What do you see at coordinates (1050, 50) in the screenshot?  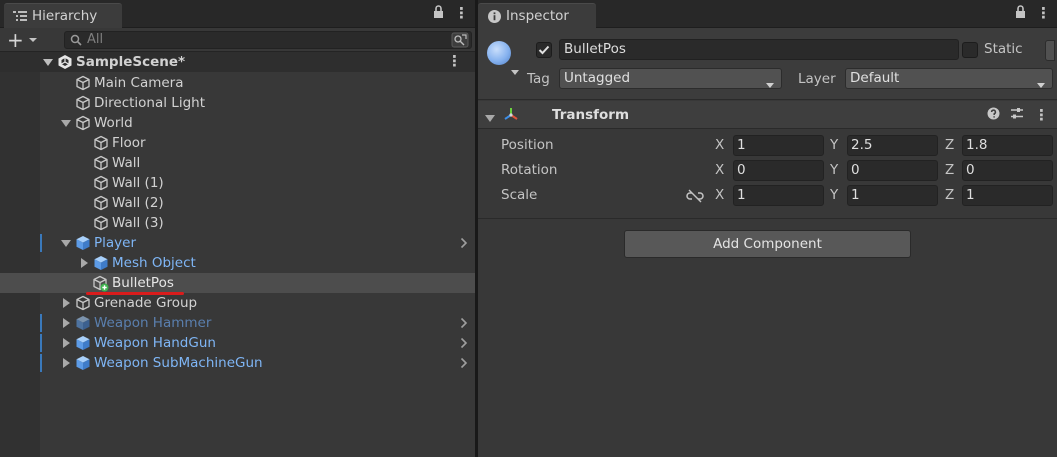 I see `static-dropdown` at bounding box center [1050, 50].